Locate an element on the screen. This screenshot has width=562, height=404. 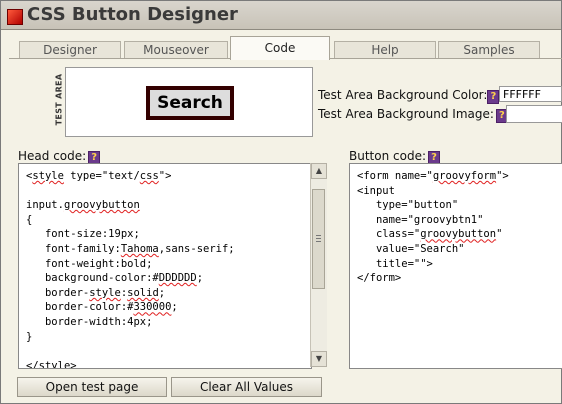
code-line: input.groovybutton is located at coordinates (83, 205).